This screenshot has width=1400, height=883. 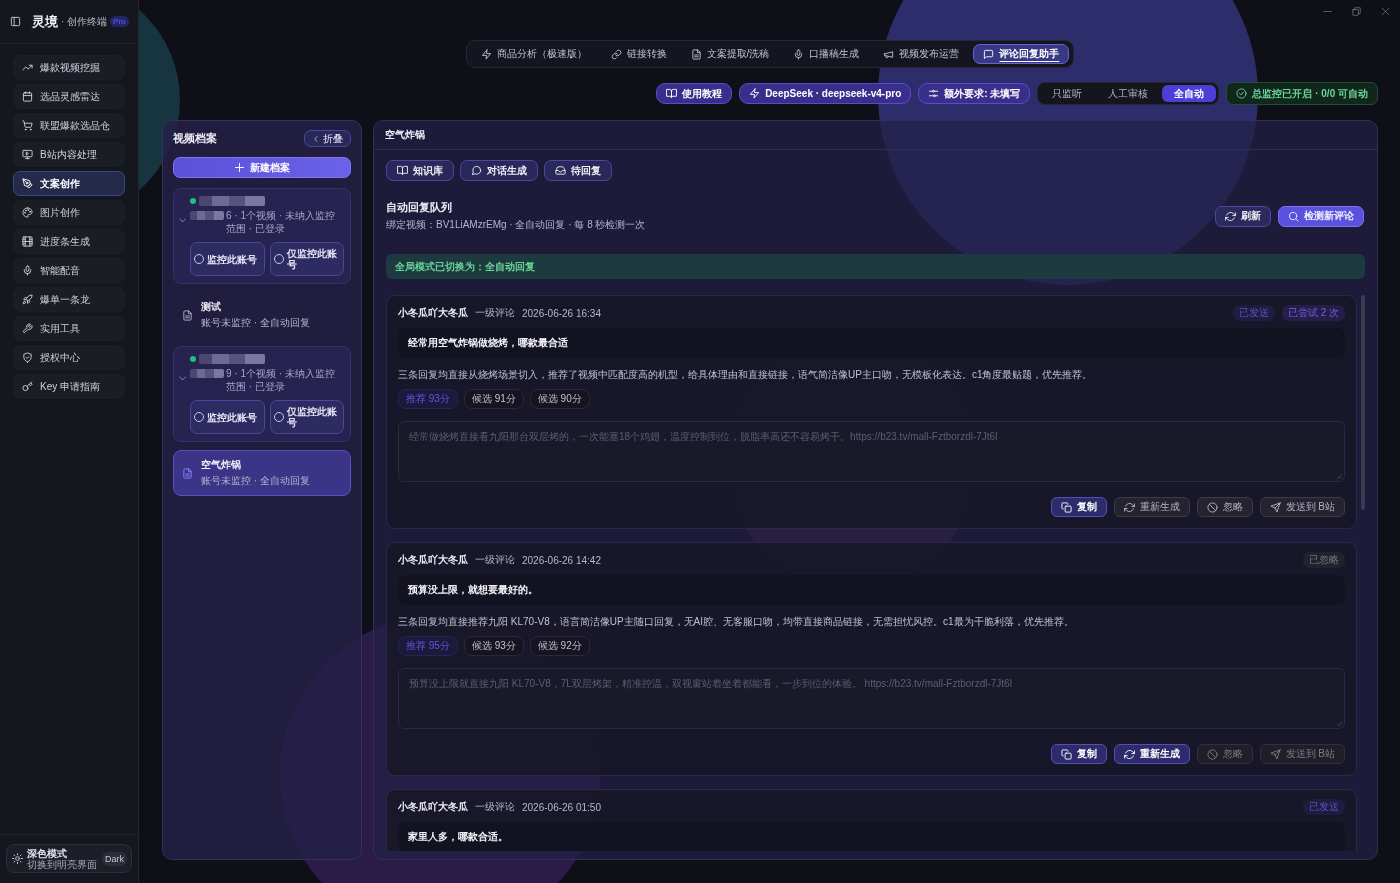 I want to click on plan-badge: Pro, so click(x=119, y=21).